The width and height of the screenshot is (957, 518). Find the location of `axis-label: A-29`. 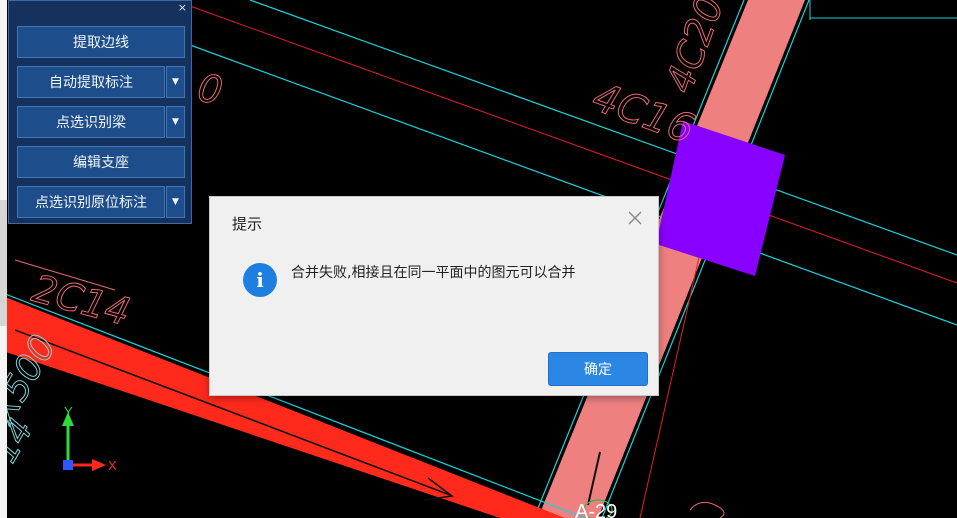

axis-label: A-29 is located at coordinates (596, 509).